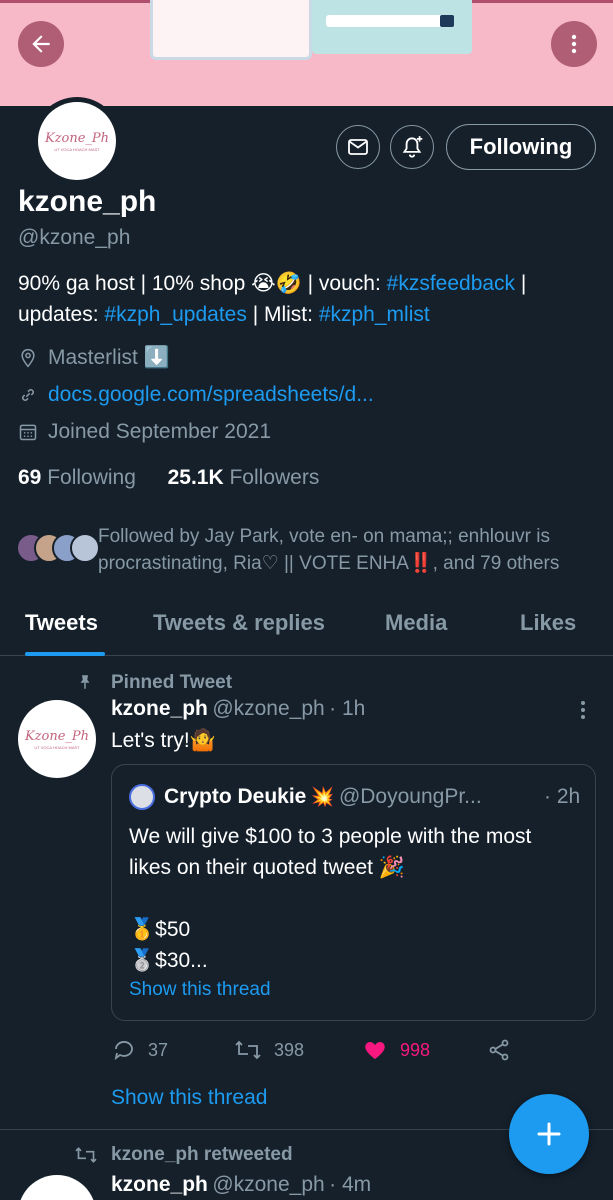 Image resolution: width=613 pixels, height=1200 pixels. What do you see at coordinates (202, 283) in the screenshot?
I see `bio-text: 90% ga host | 10% shop 😭🤣 | vouch:` at bounding box center [202, 283].